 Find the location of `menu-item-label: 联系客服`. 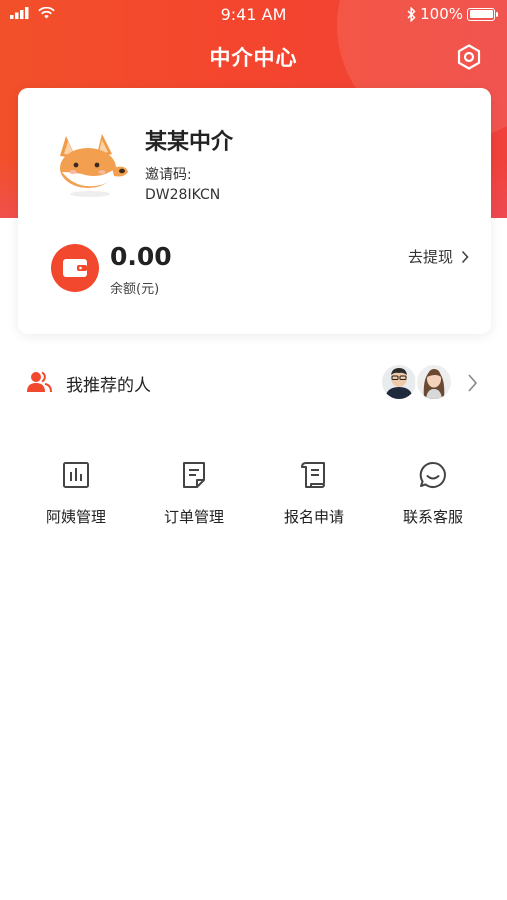

menu-item-label: 联系客服 is located at coordinates (432, 517).